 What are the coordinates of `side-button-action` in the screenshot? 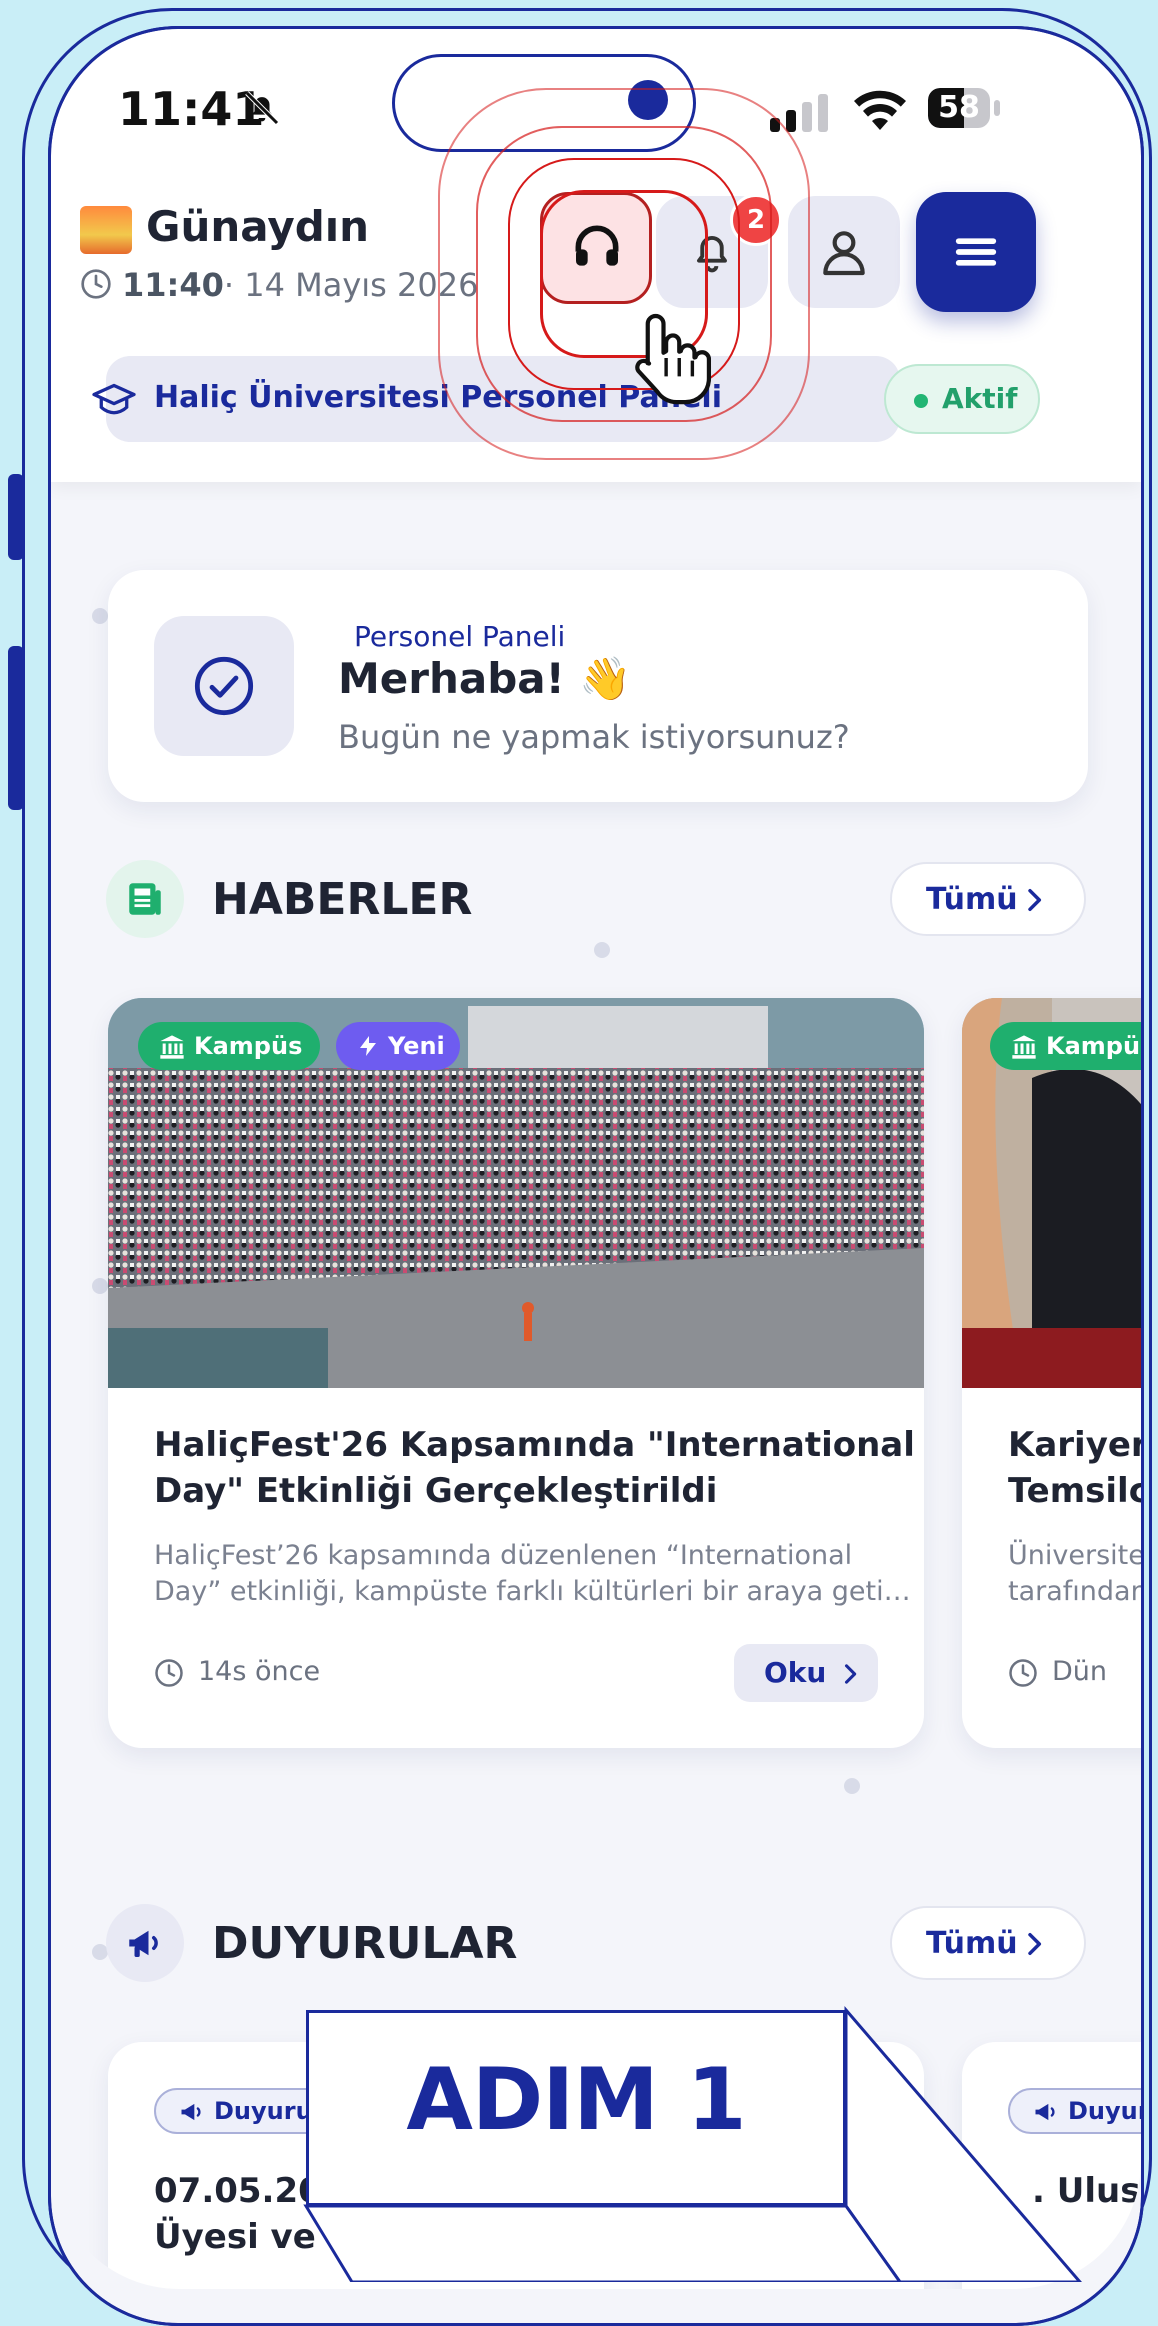 It's located at (16, 517).